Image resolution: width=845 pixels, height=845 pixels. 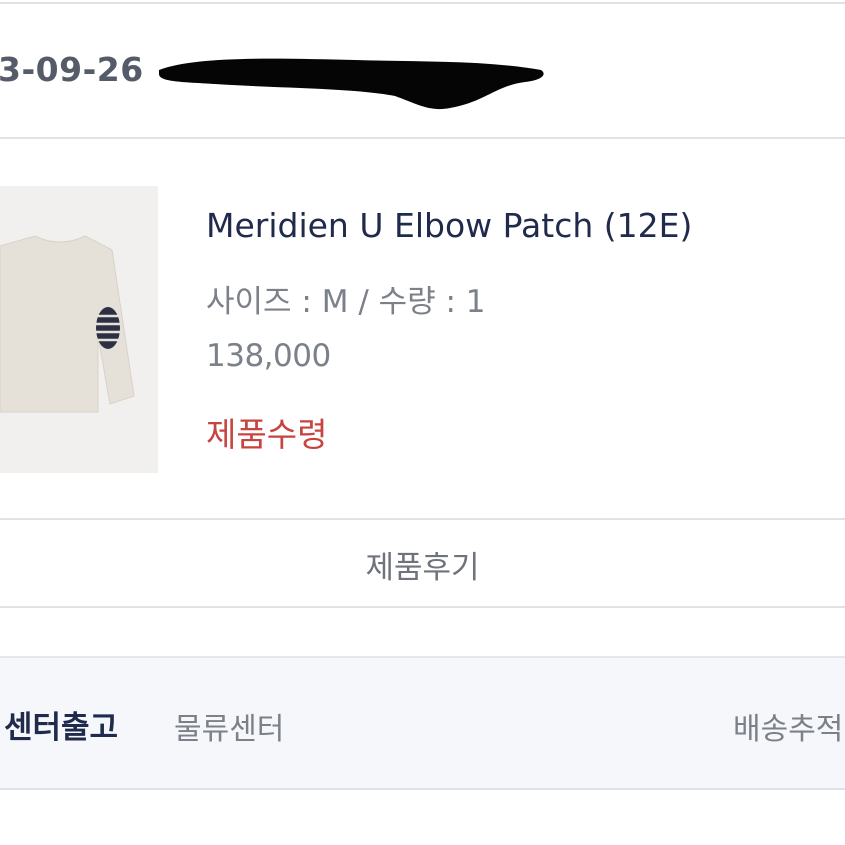 What do you see at coordinates (268, 356) in the screenshot?
I see `product-price: 138,000` at bounding box center [268, 356].